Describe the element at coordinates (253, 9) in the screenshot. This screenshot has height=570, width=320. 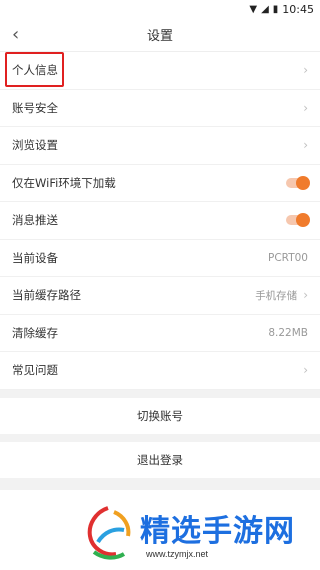
I see `wifi-icon: ▼` at that location.